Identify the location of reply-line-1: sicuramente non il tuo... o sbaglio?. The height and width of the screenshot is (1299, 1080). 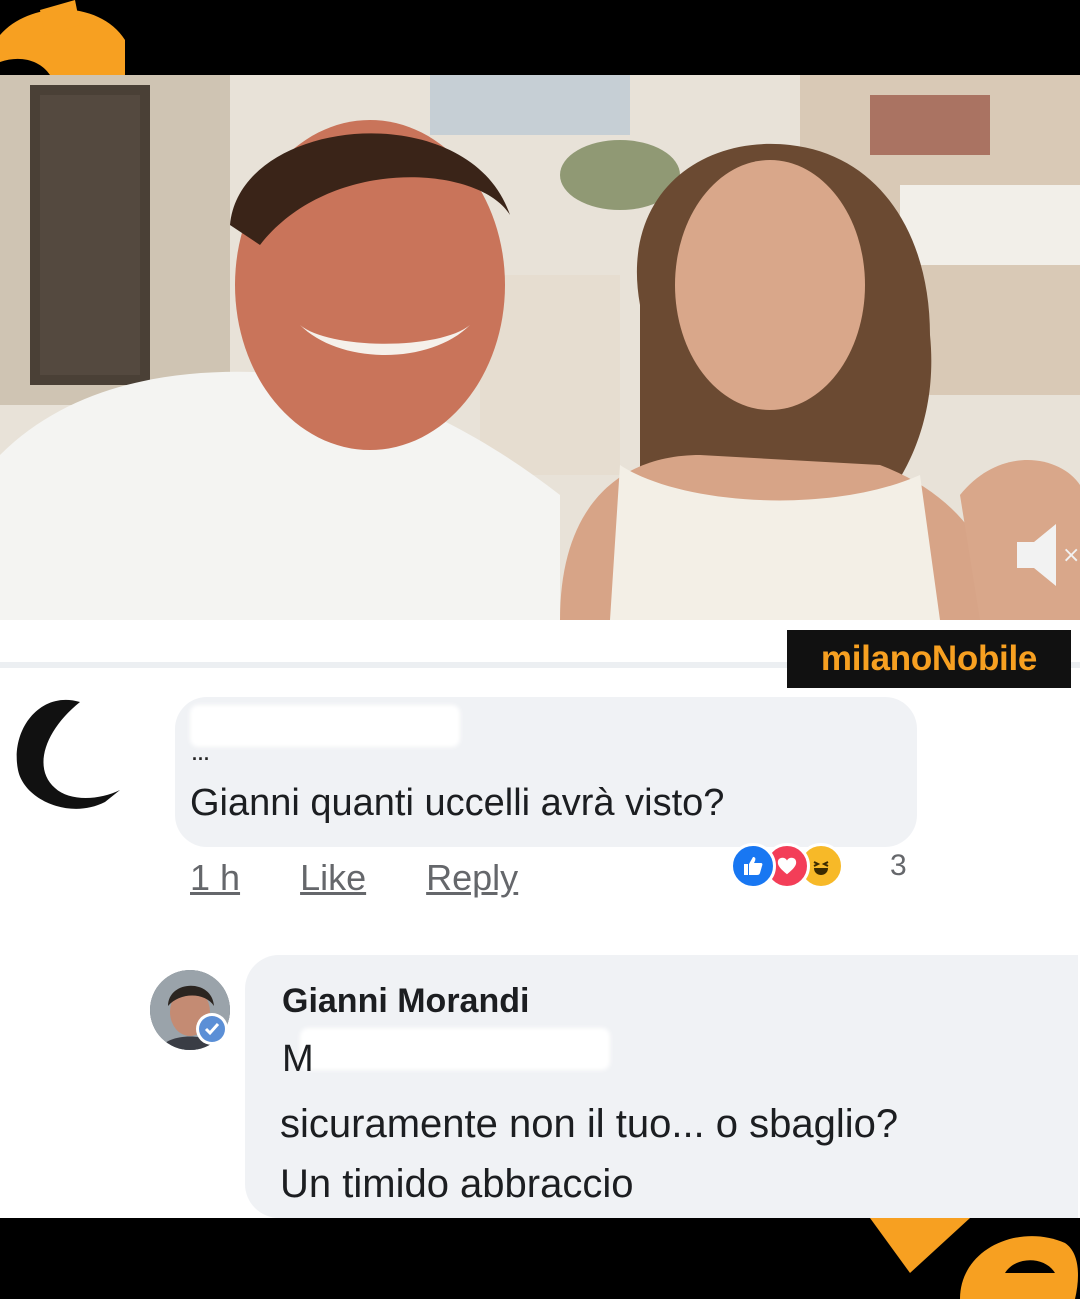
(589, 1124).